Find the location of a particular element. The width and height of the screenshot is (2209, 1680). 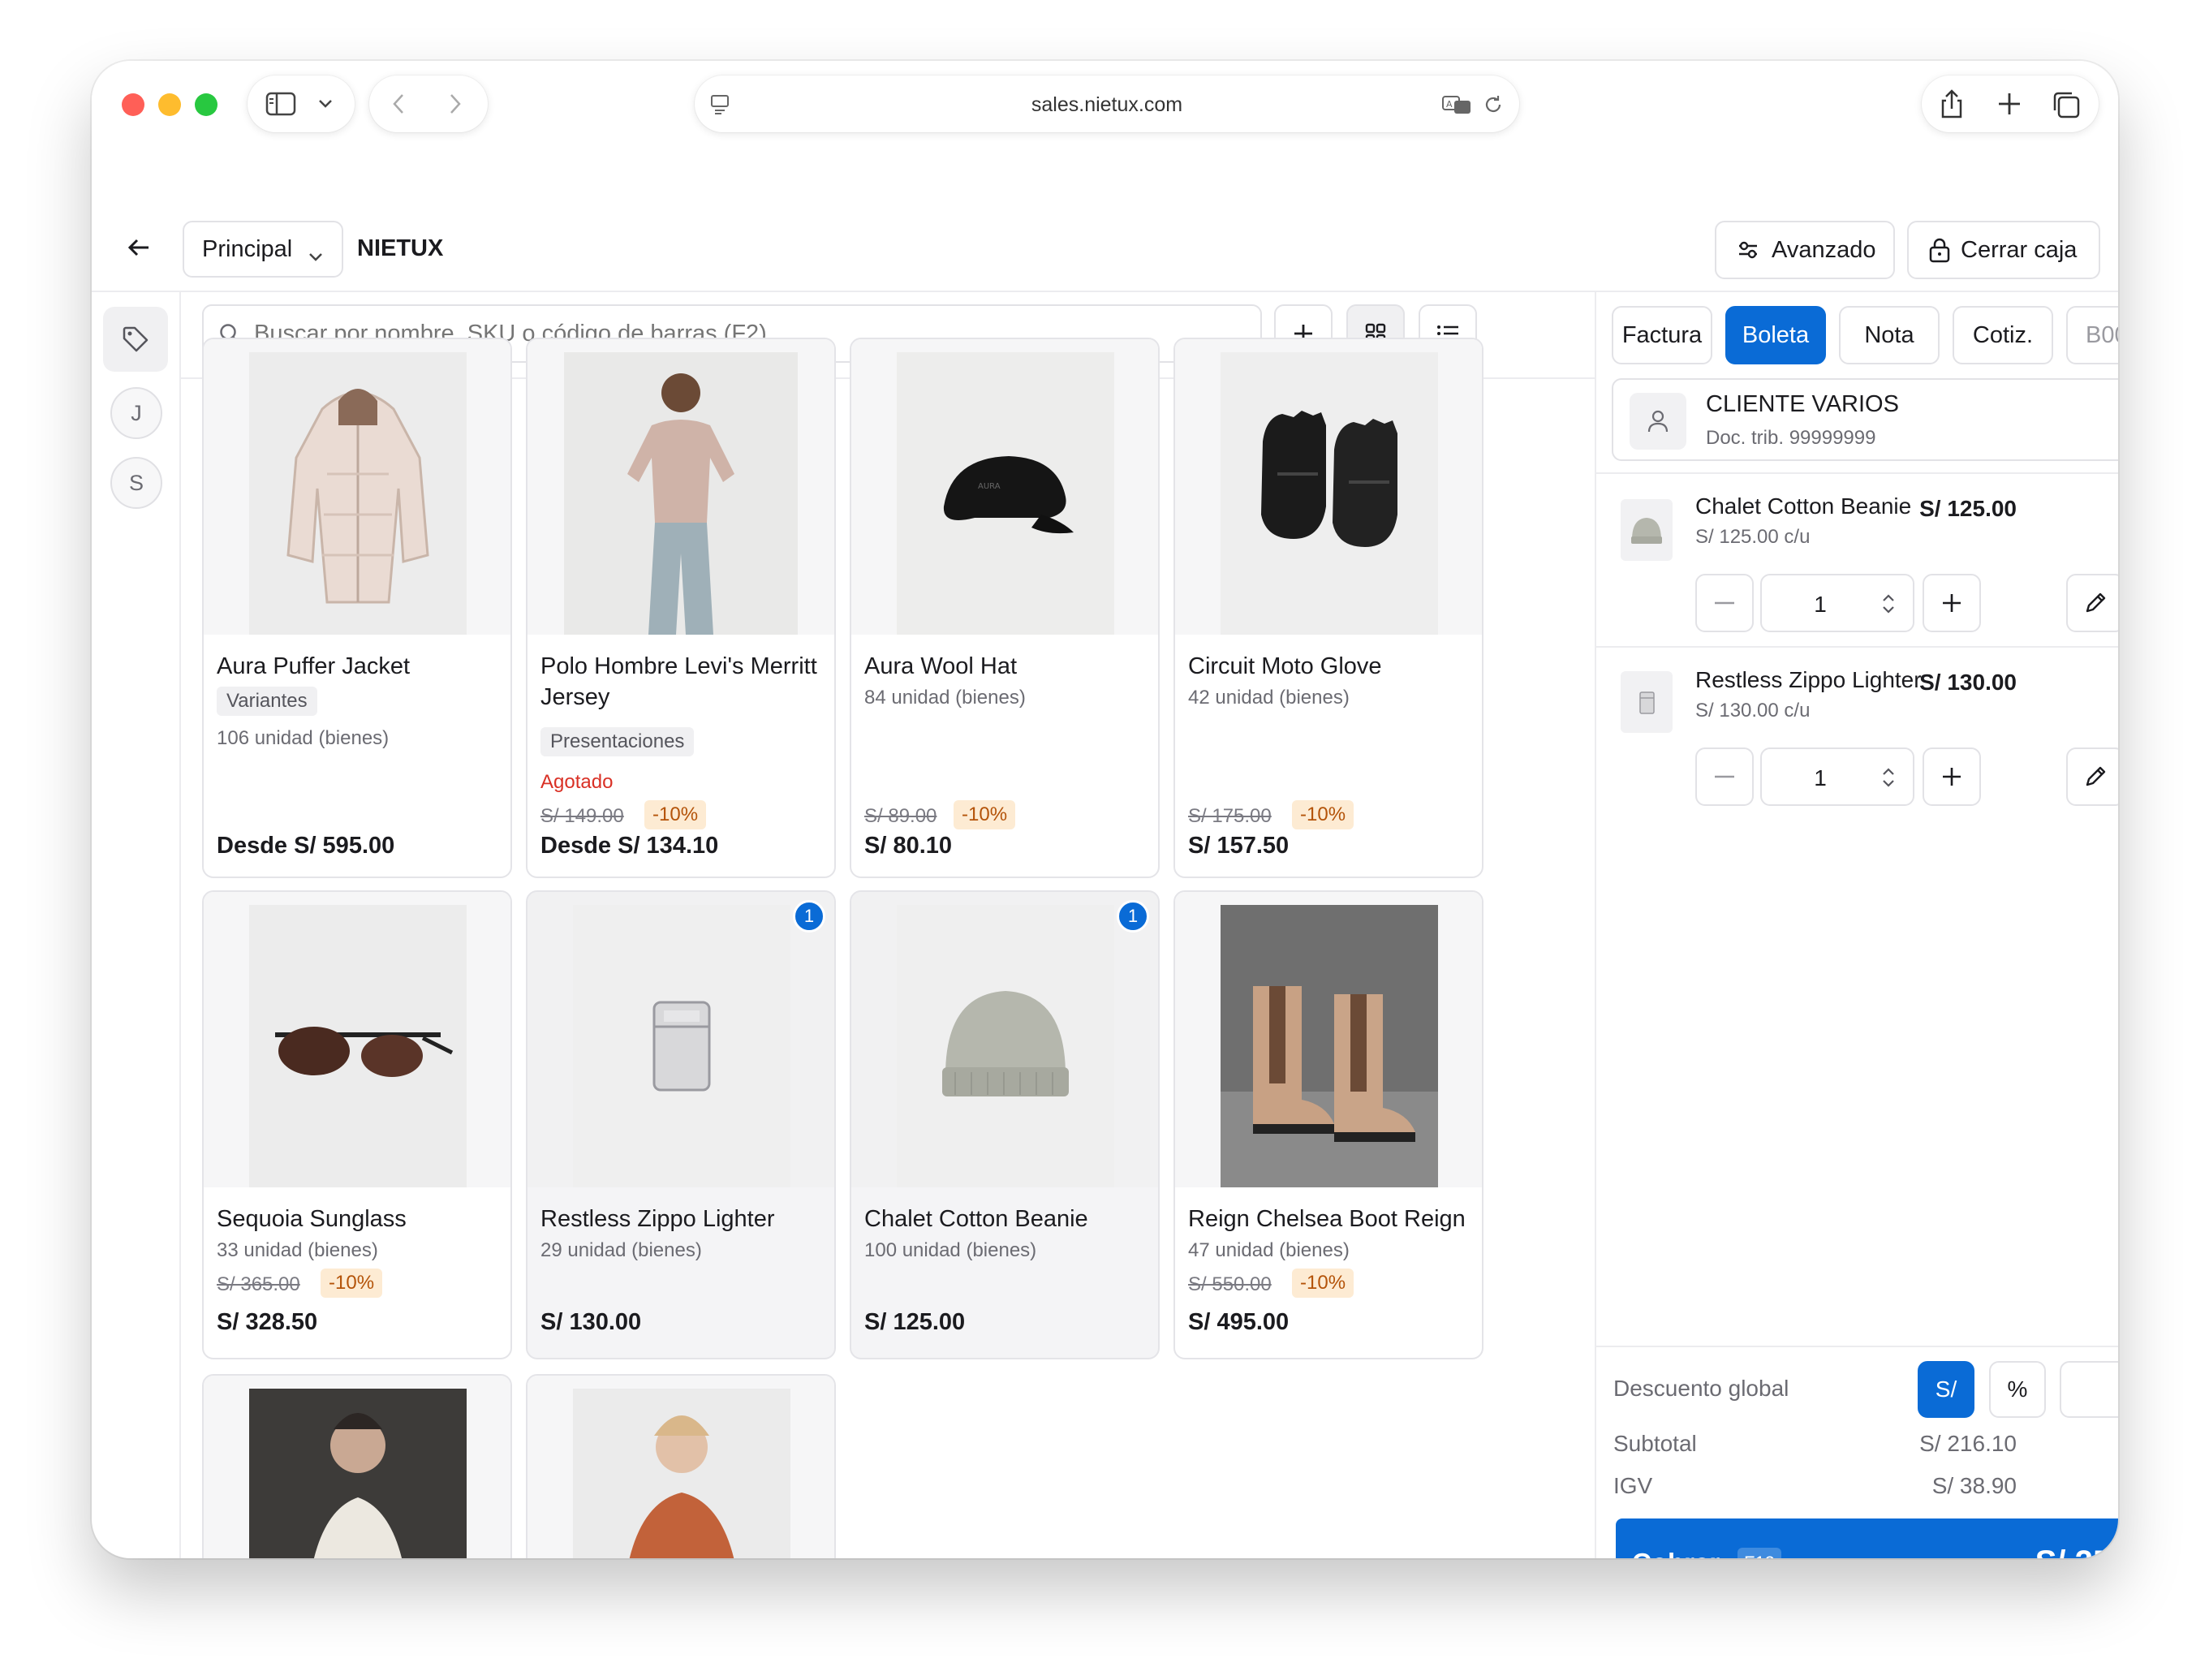

sidebar-toggle-icon is located at coordinates (280, 106).